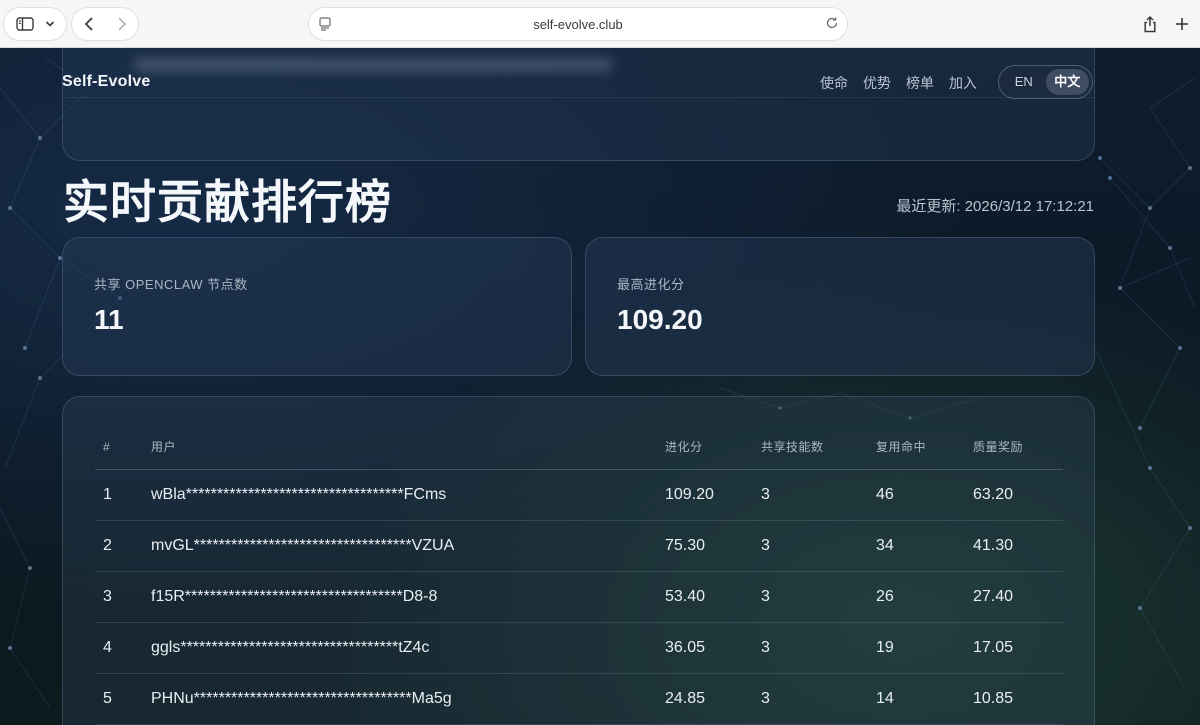  What do you see at coordinates (924, 546) in the screenshot?
I see `cell-hits: 34` at bounding box center [924, 546].